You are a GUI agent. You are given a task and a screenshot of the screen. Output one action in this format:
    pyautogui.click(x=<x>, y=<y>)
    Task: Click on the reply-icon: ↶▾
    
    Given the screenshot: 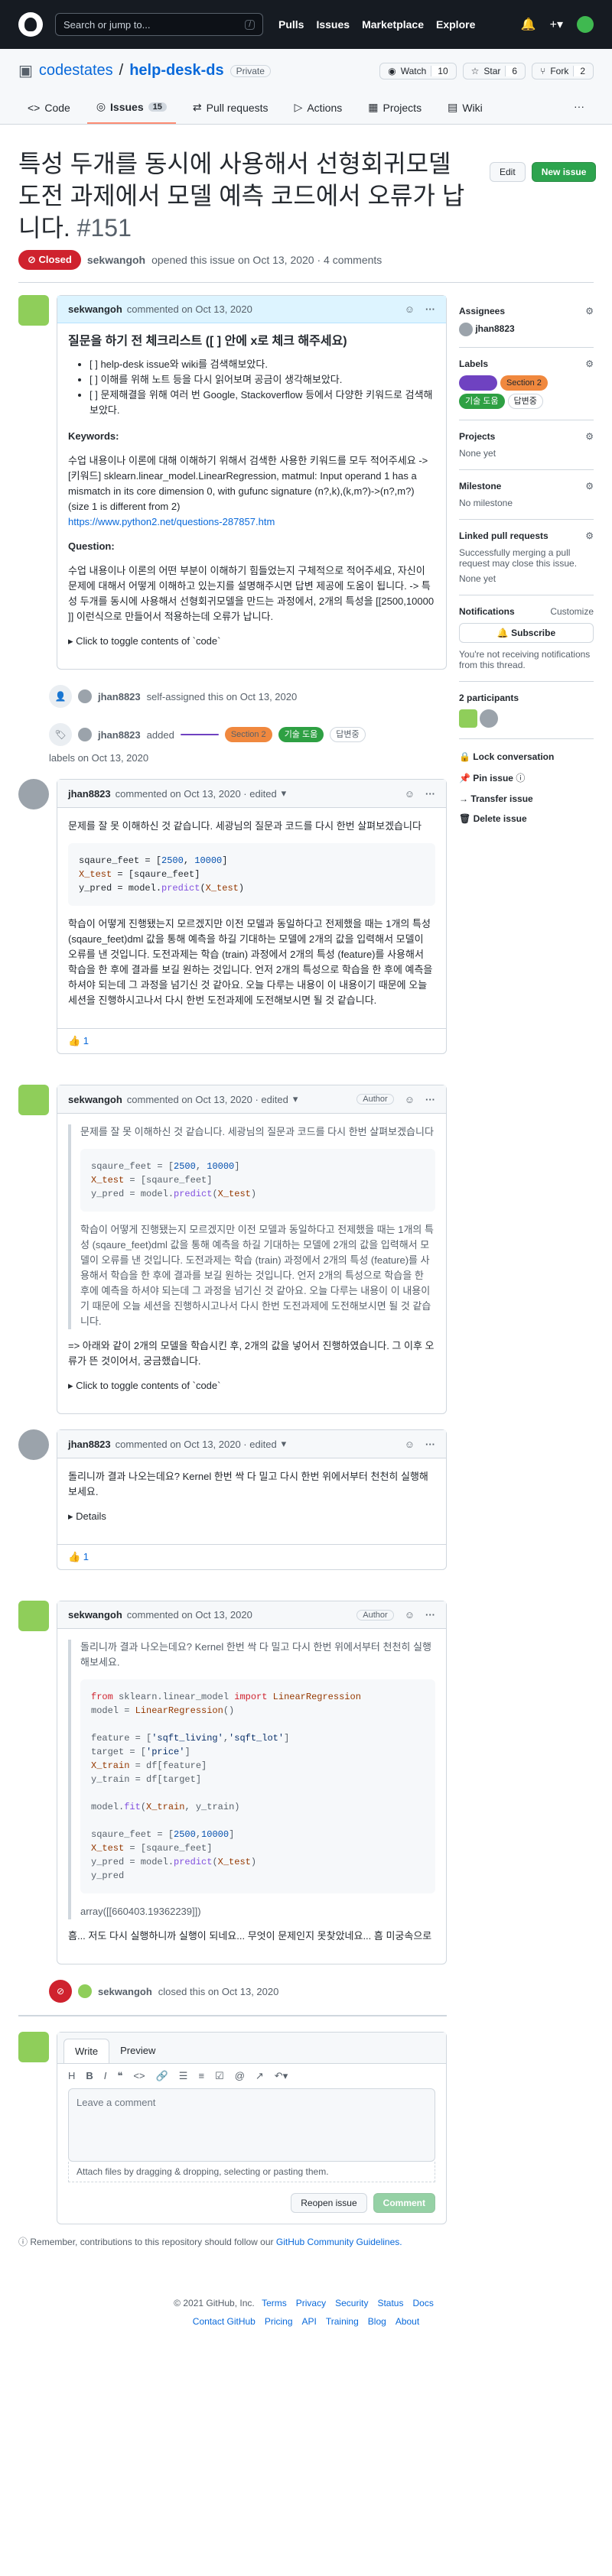 What is the action you would take?
    pyautogui.click(x=281, y=2076)
    